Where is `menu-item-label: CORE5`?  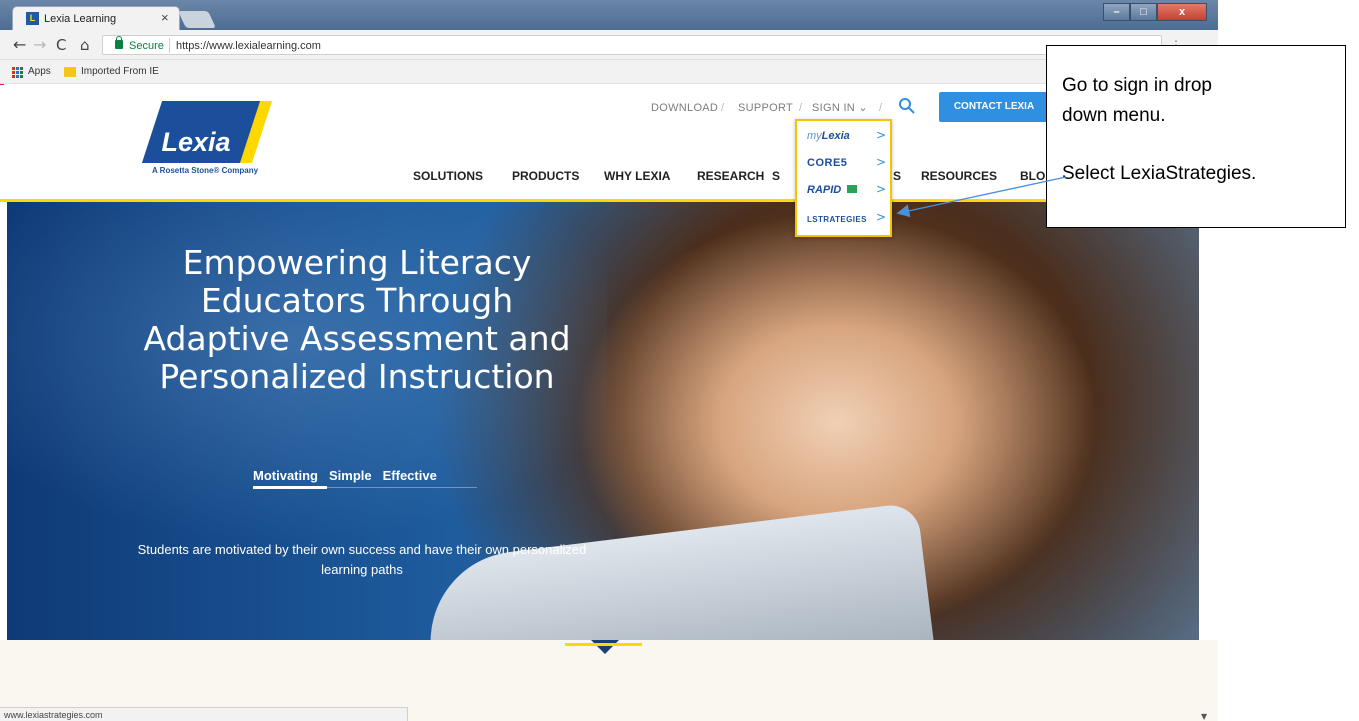 menu-item-label: CORE5 is located at coordinates (827, 163).